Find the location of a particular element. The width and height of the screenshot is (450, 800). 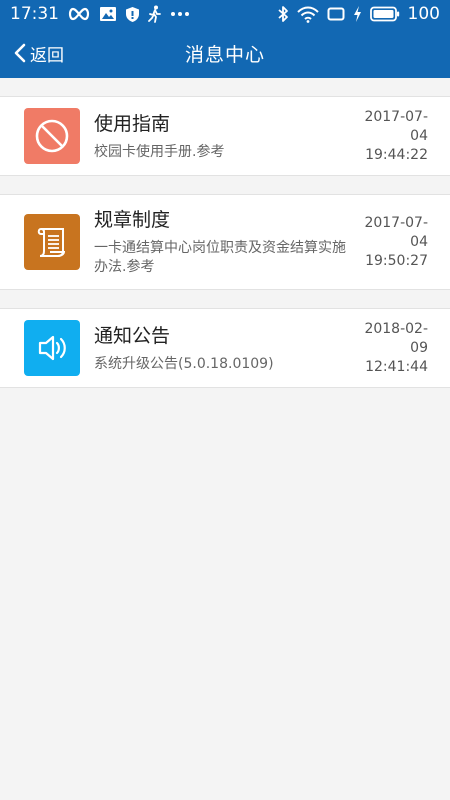

status-left: 17:31 is located at coordinates (100, 14).